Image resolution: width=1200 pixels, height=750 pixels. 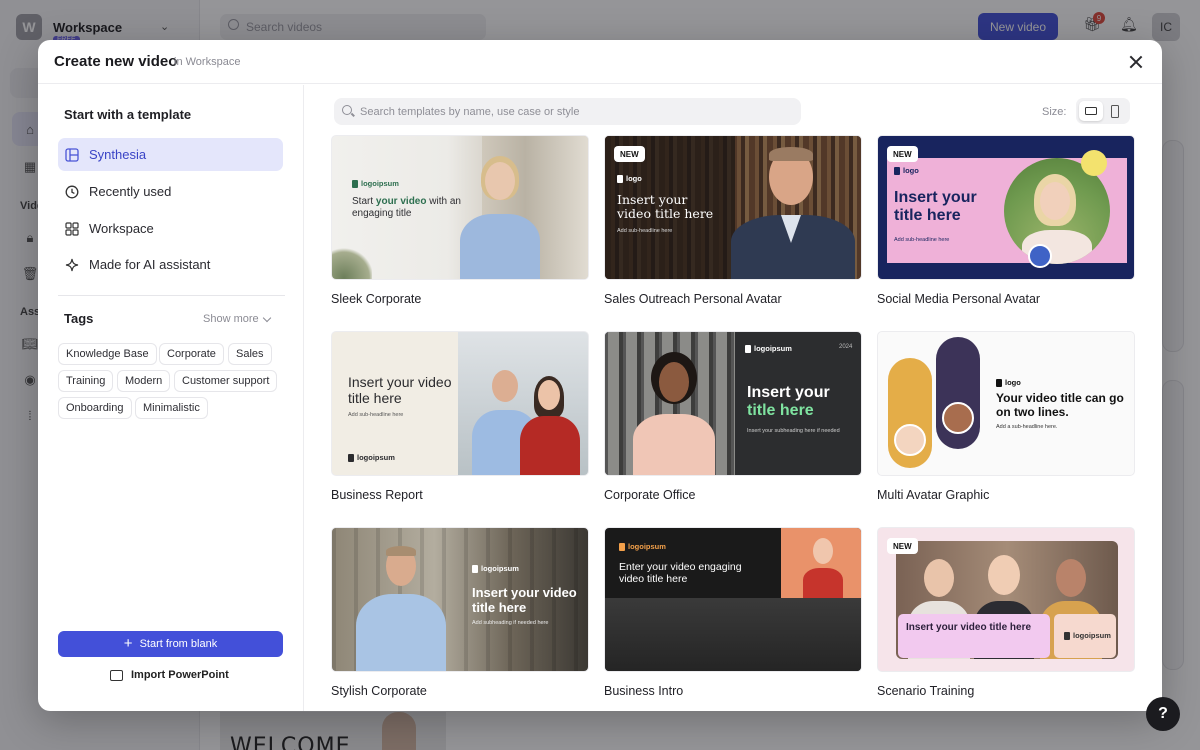 I want to click on tag-knowledge-base: Knowledge Base, so click(x=107, y=354).